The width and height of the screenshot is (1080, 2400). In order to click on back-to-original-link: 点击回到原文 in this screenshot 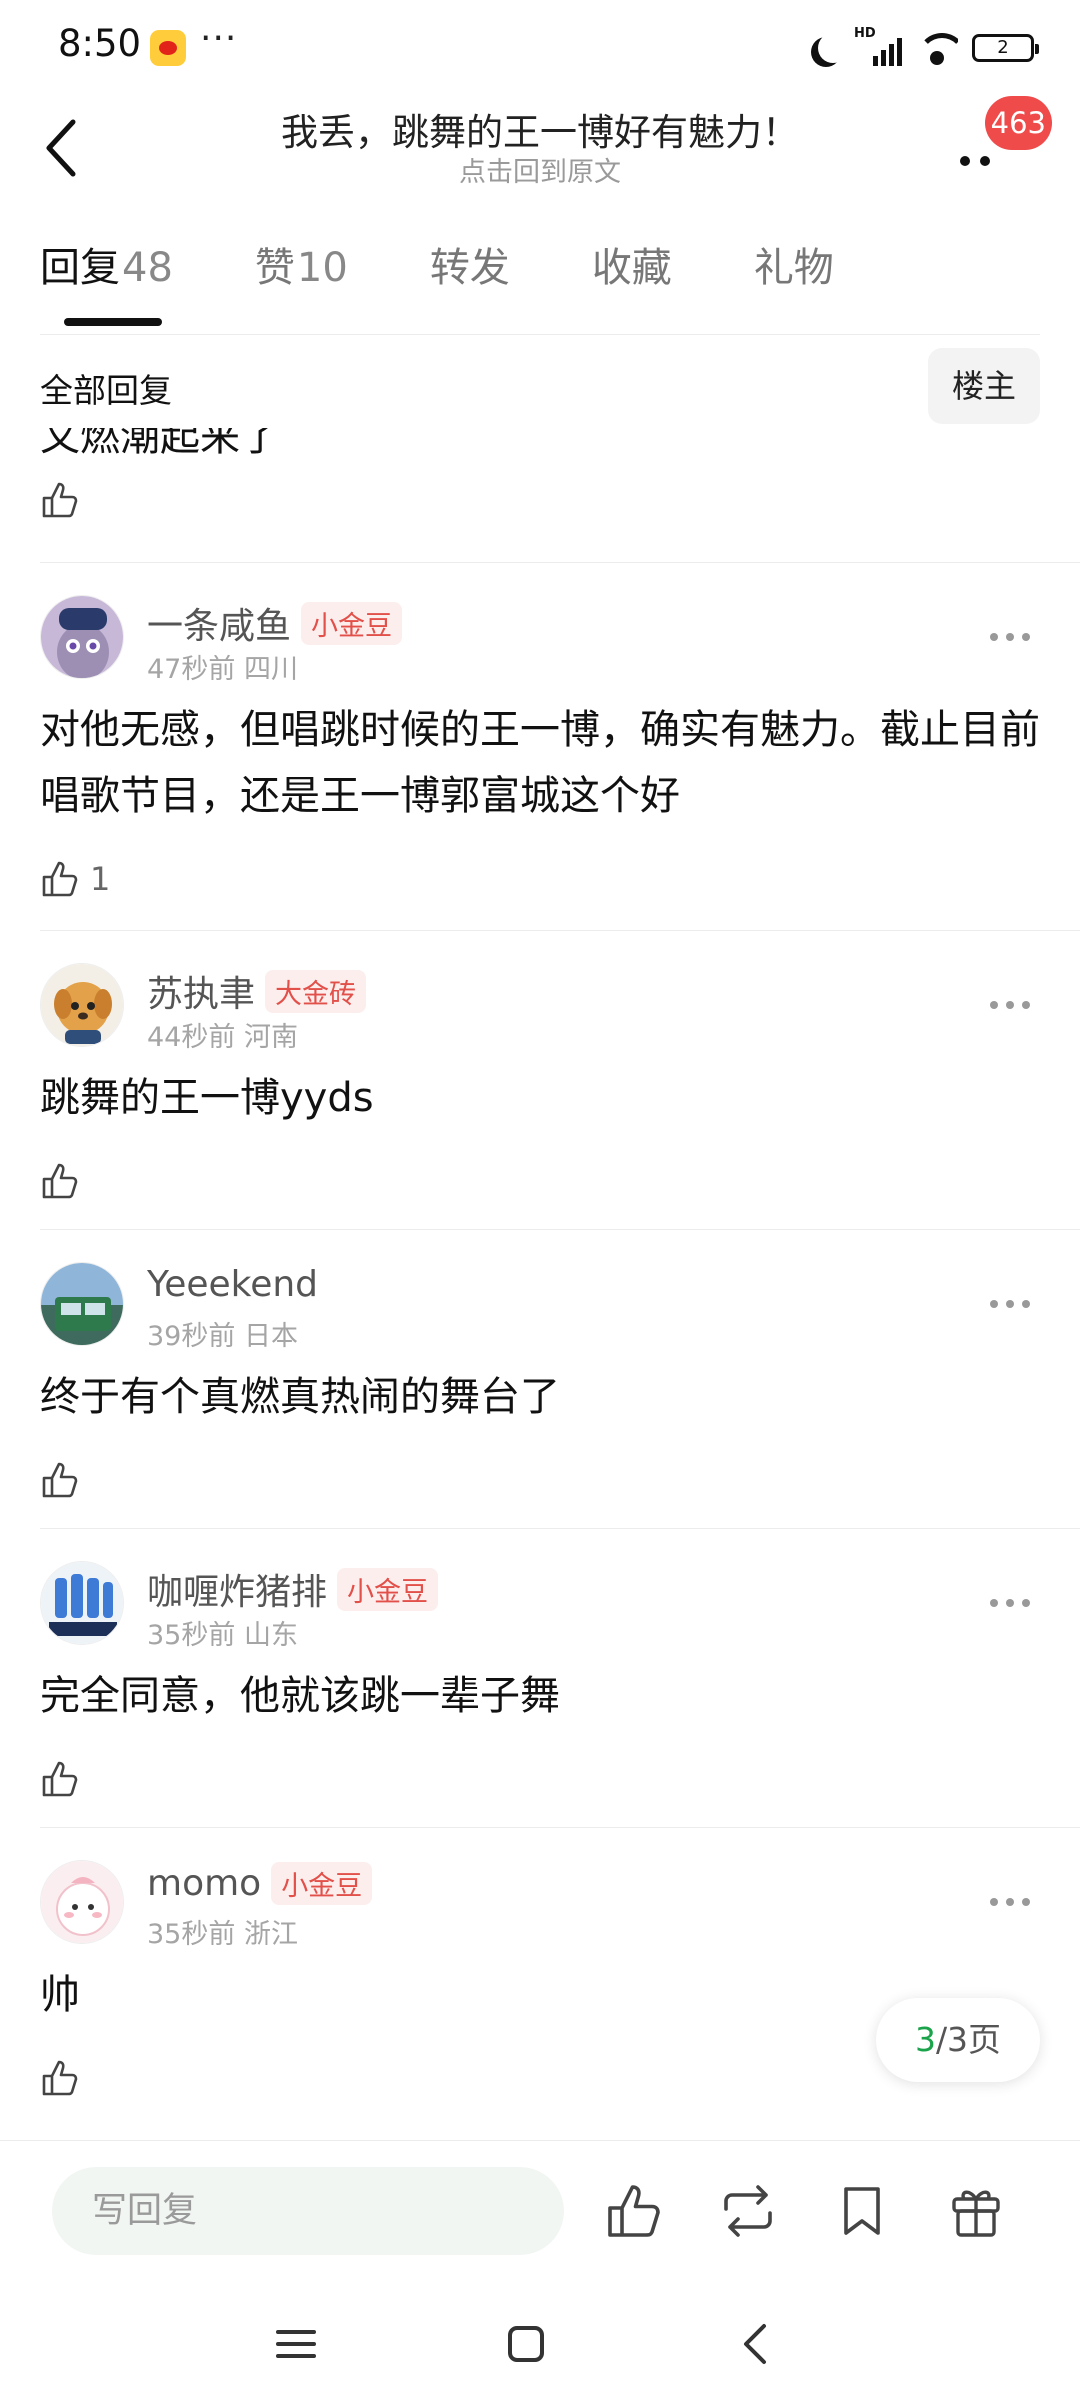, I will do `click(540, 169)`.